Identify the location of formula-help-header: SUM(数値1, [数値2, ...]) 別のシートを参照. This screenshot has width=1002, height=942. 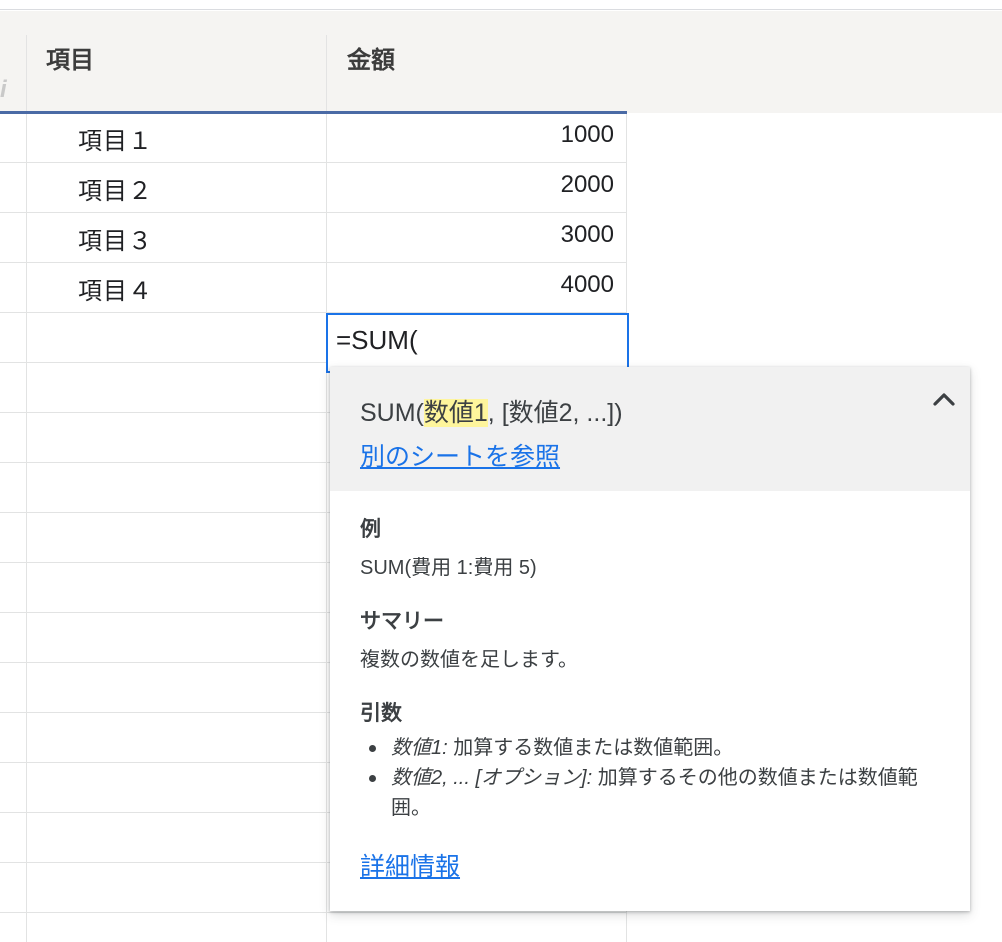
(650, 429).